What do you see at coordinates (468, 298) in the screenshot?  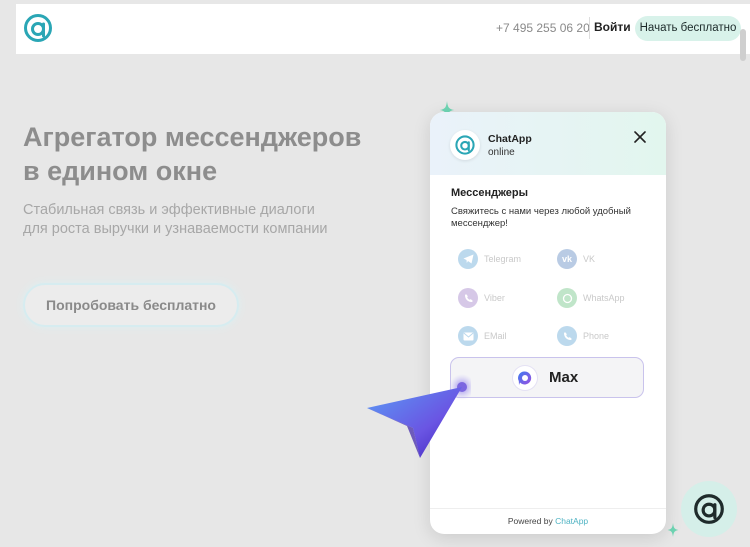 I see `viber-icon` at bounding box center [468, 298].